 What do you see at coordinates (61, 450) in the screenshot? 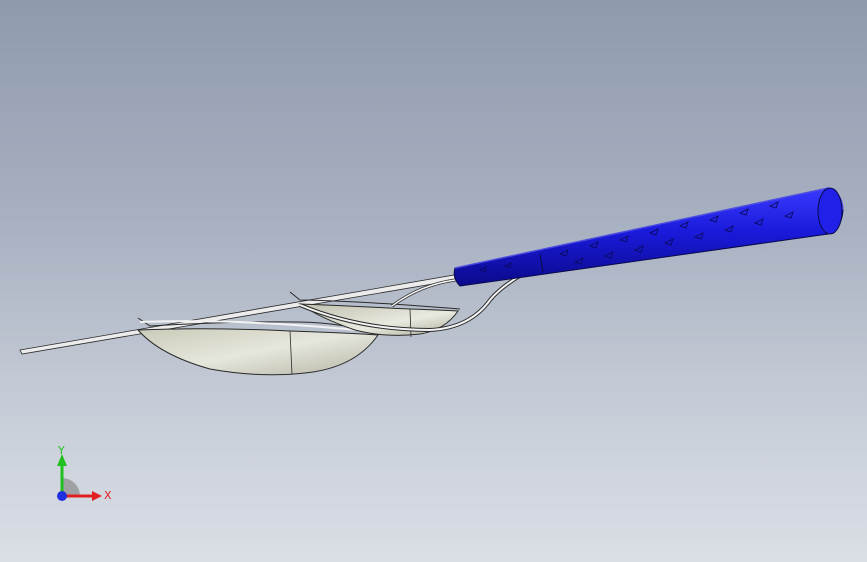
I see `y-axis-label: Y` at bounding box center [61, 450].